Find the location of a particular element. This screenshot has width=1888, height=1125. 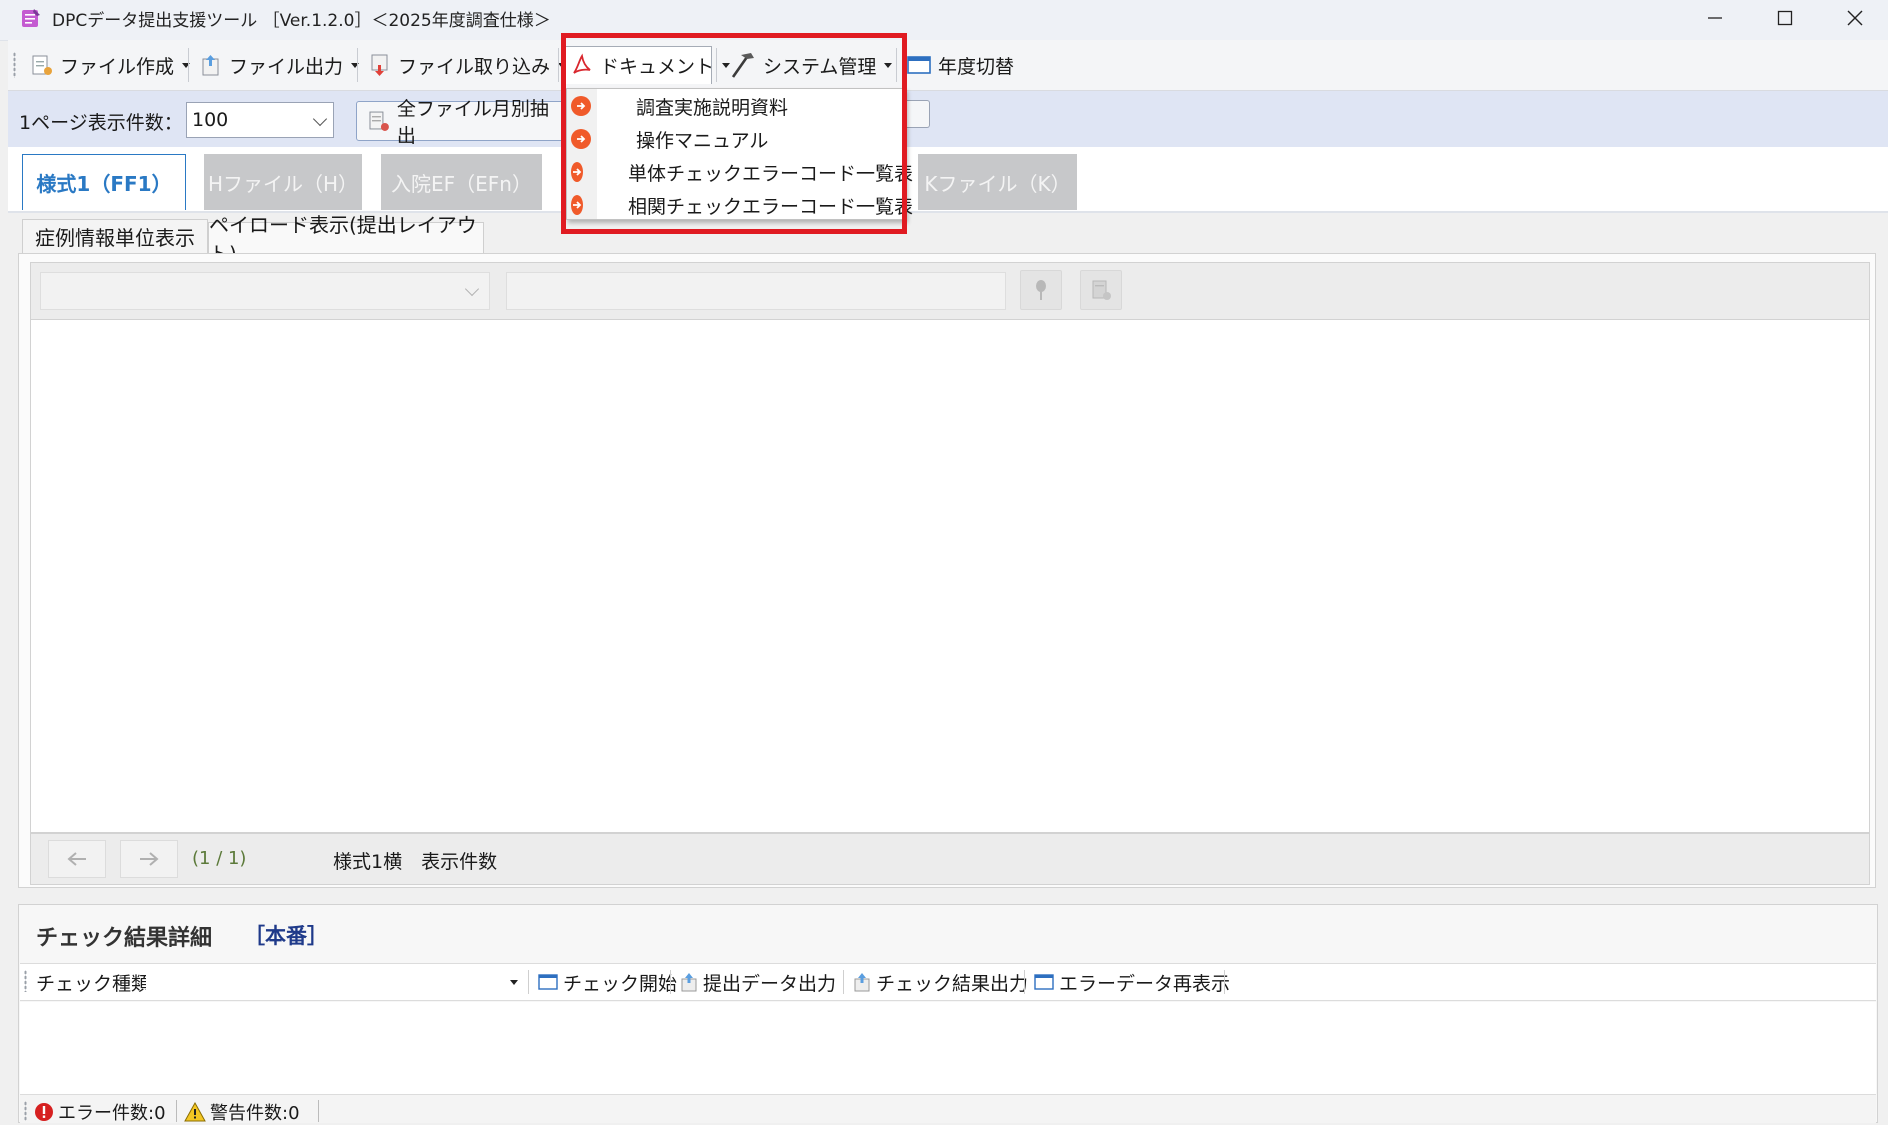

close-icon is located at coordinates (1855, 18).